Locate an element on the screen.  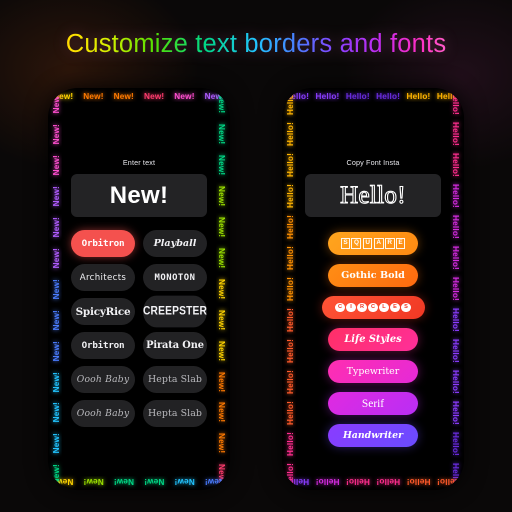
preview-text-left: New! is located at coordinates (139, 195).